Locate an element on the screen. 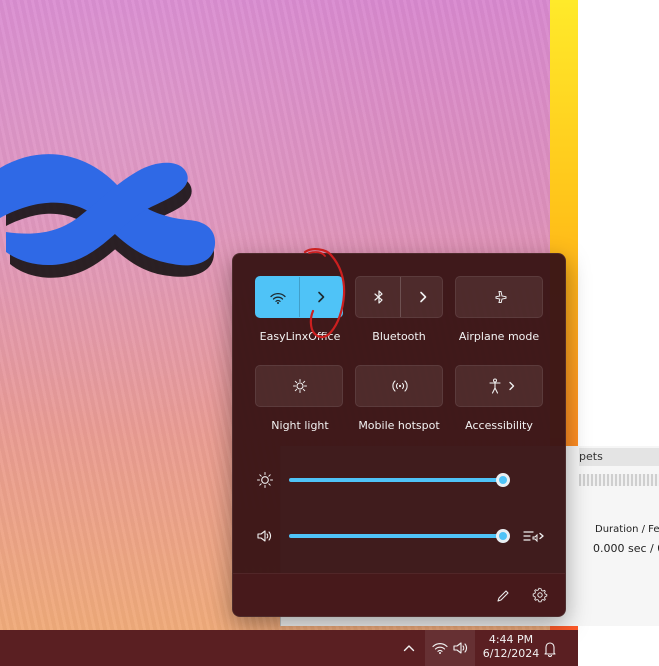 This screenshot has width=659, height=666. edit-icon is located at coordinates (503, 596).